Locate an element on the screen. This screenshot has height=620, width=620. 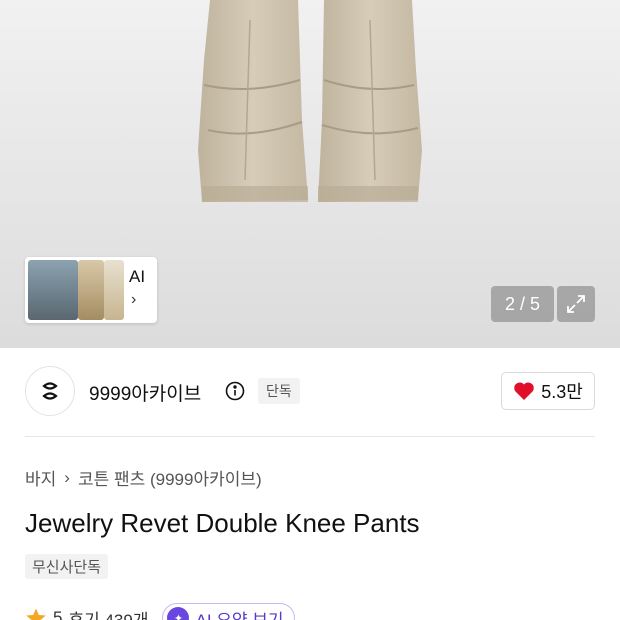
rating-score: 5 is located at coordinates (58, 614).